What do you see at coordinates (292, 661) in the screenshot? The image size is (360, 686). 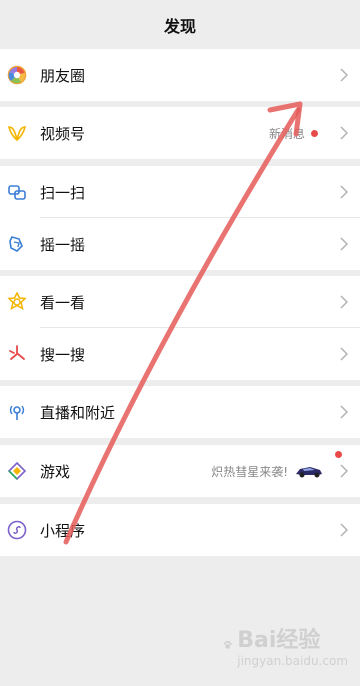 I see `watermark-subtext: jingyan.baidu.com` at bounding box center [292, 661].